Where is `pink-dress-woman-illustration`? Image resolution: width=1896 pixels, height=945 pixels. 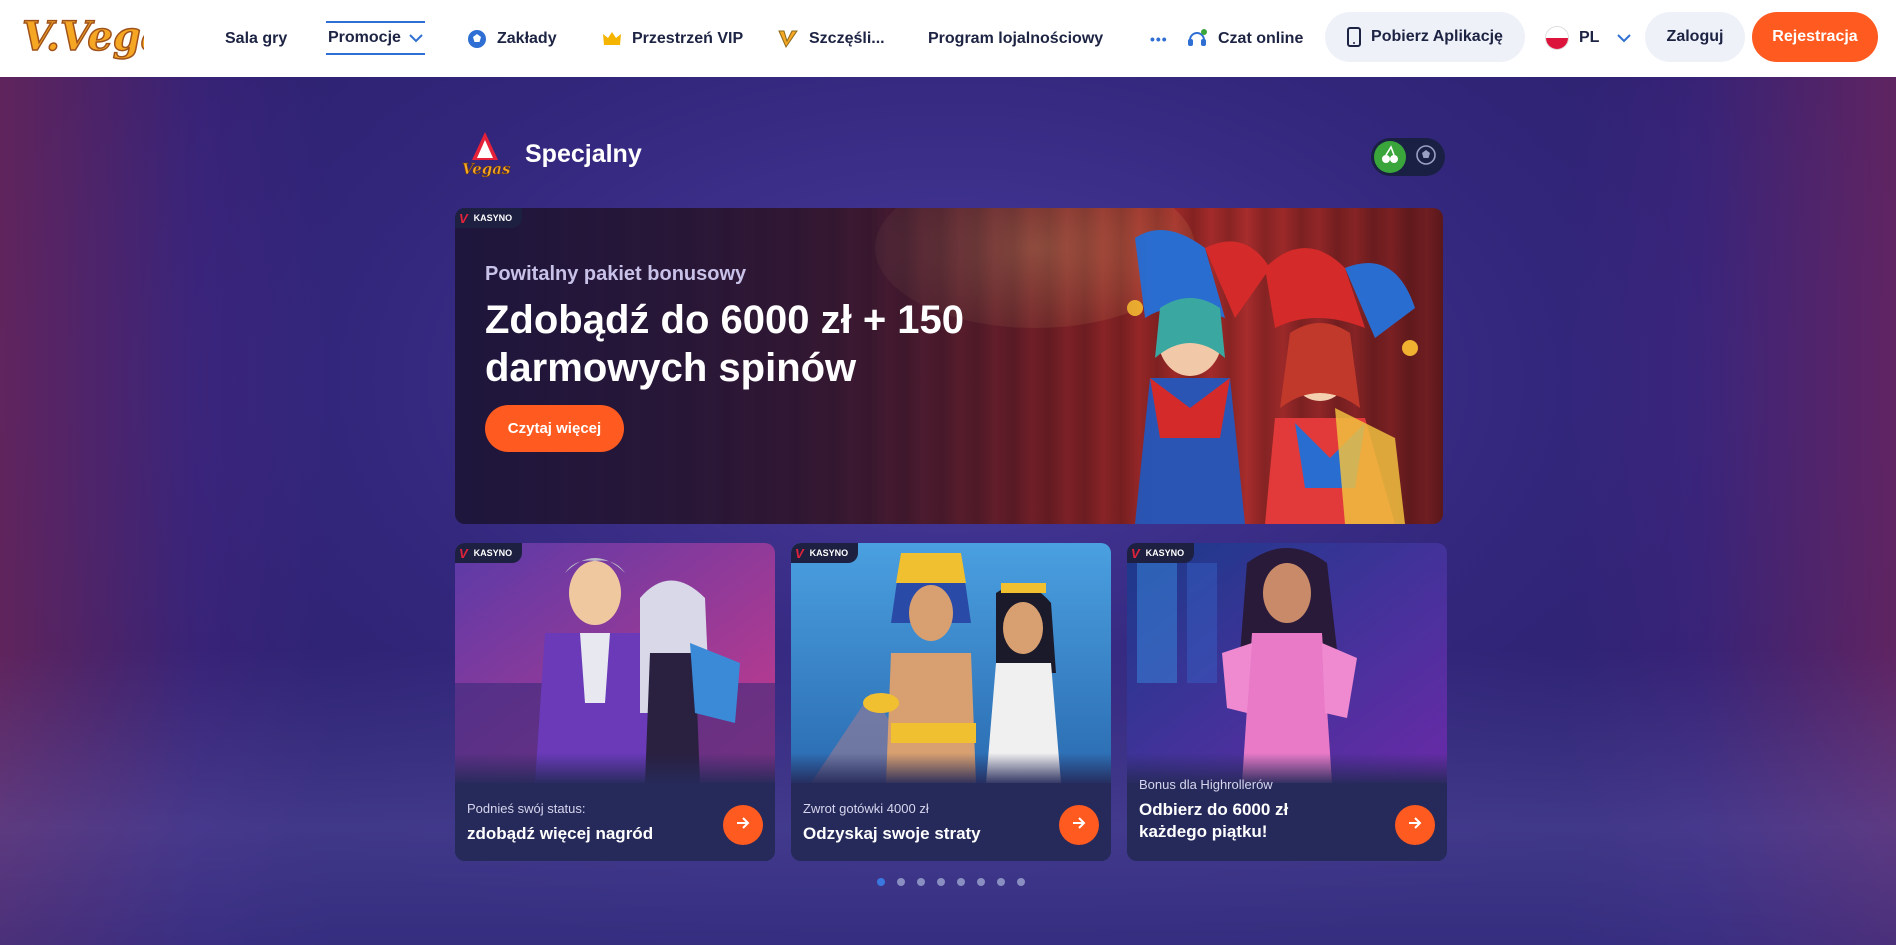 pink-dress-woman-illustration is located at coordinates (1287, 663).